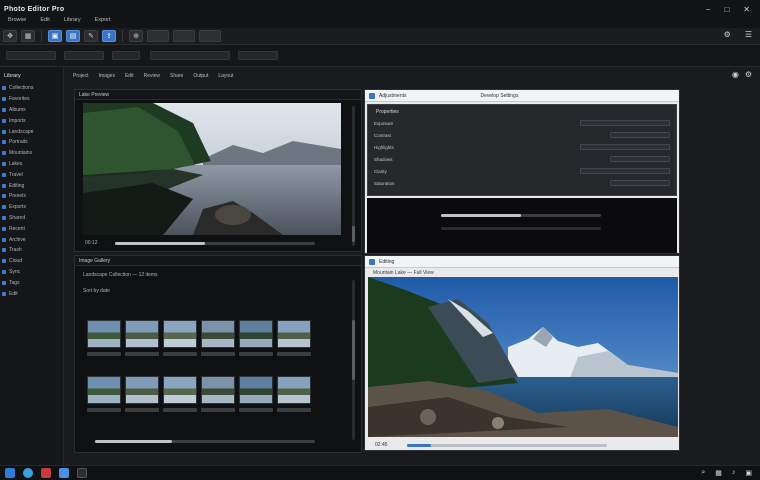 This screenshot has width=760, height=480. What do you see at coordinates (44, 20) in the screenshot?
I see `menu-edit: Edit` at bounding box center [44, 20].